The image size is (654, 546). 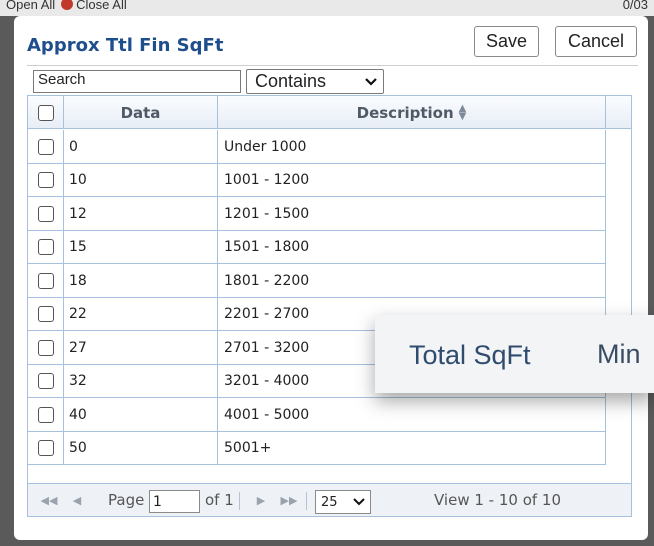 What do you see at coordinates (141, 280) in the screenshot?
I see `row-data: 18` at bounding box center [141, 280].